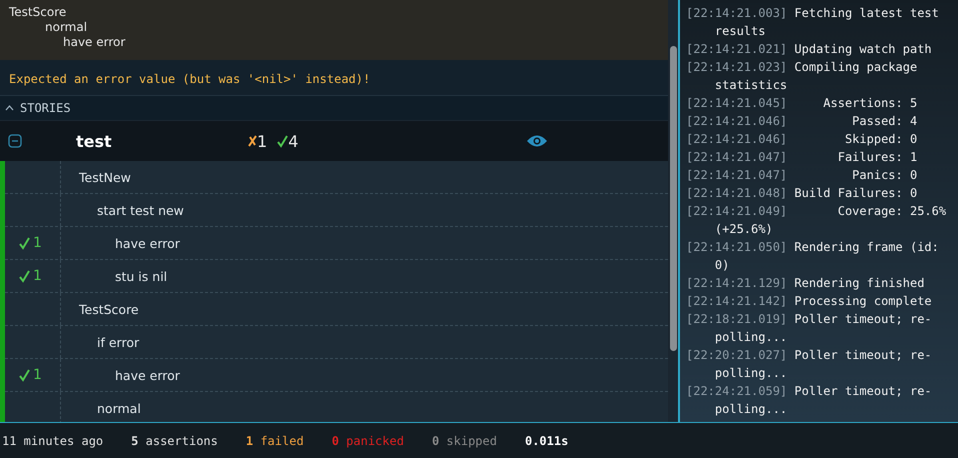 This screenshot has height=458, width=958. Describe the element at coordinates (817, 220) in the screenshot. I see `log-entry: [22:14:21.049] Coverage: 25.6% (+25.6%)` at that location.